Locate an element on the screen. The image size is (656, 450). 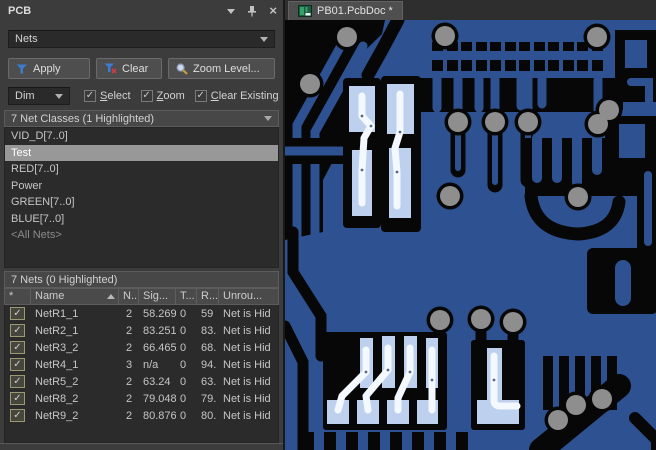
net-signal-length: 66.465 is located at coordinates (159, 347).